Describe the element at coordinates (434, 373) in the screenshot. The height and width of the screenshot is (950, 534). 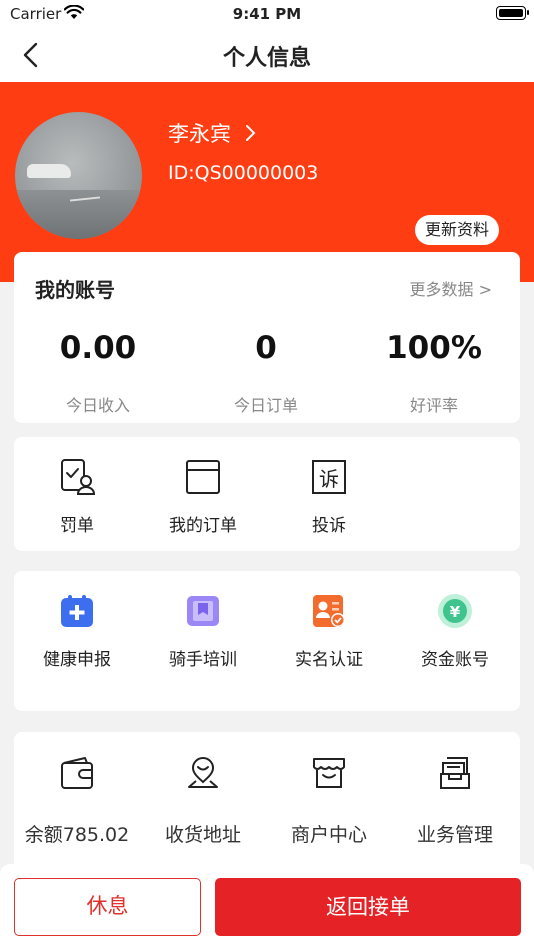
I see `stat-rating: 100% 好评率` at that location.